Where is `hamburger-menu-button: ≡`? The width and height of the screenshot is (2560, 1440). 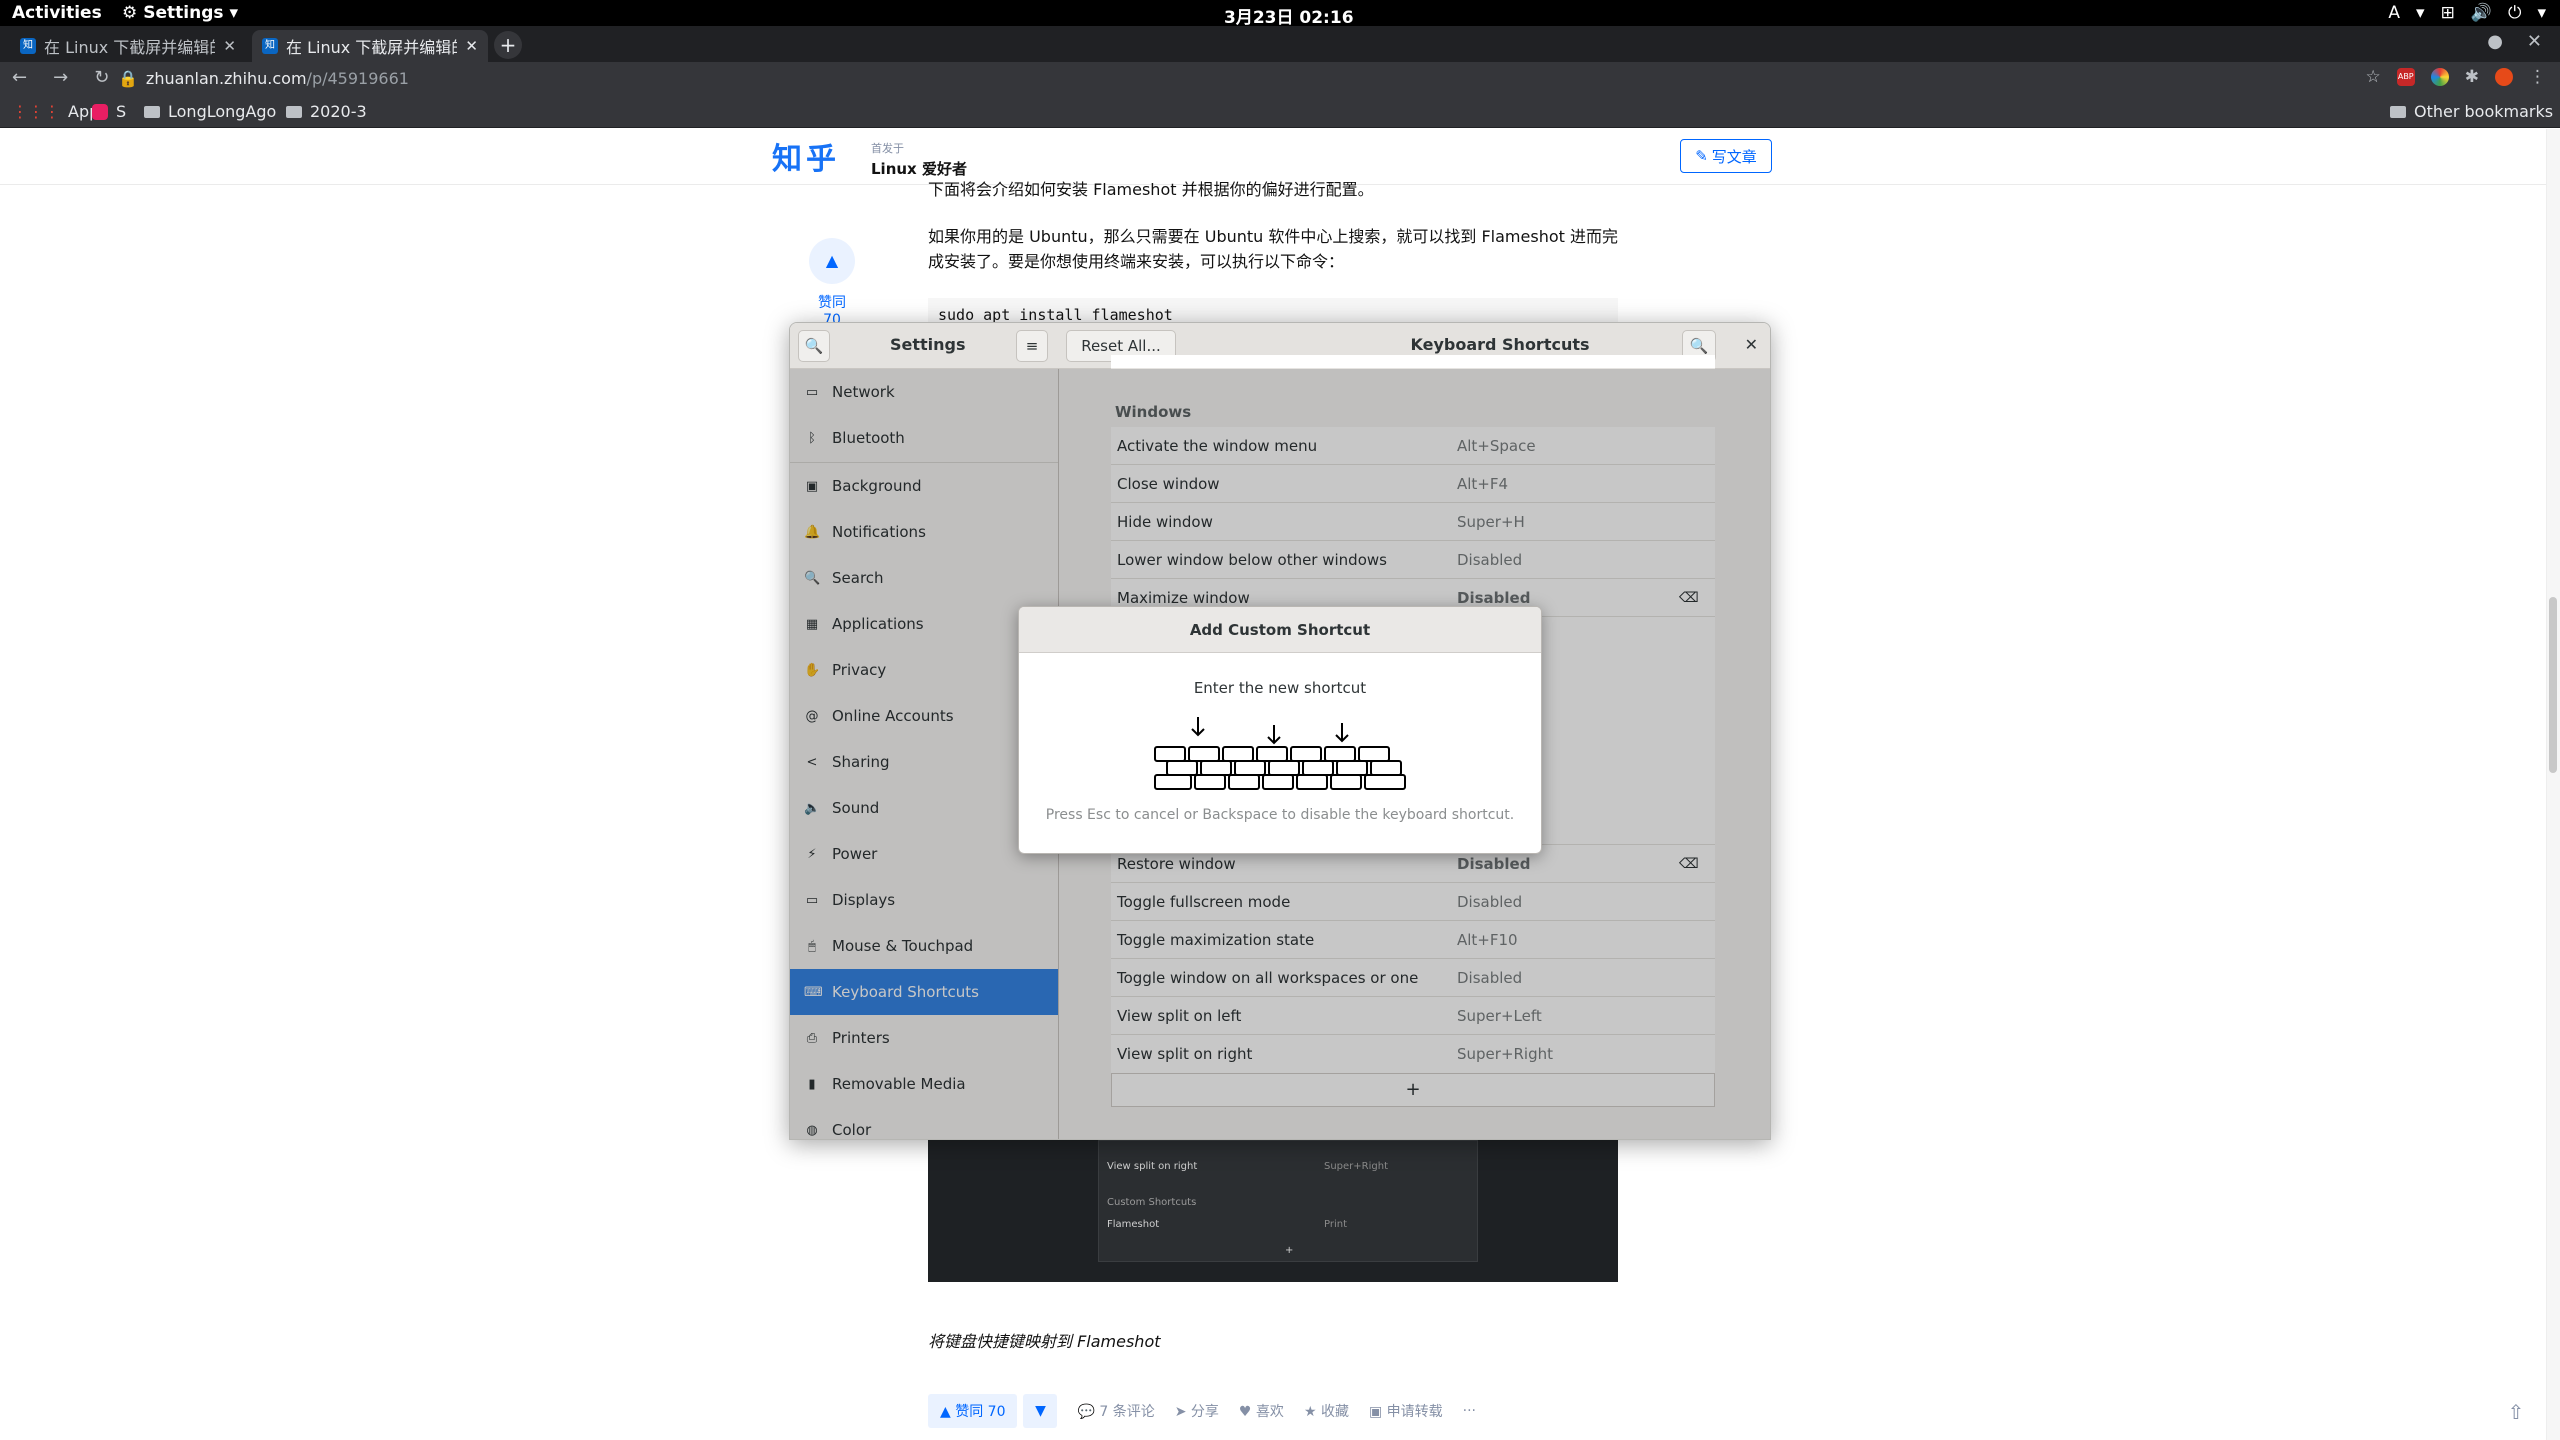
hamburger-menu-button: ≡ is located at coordinates (1032, 346).